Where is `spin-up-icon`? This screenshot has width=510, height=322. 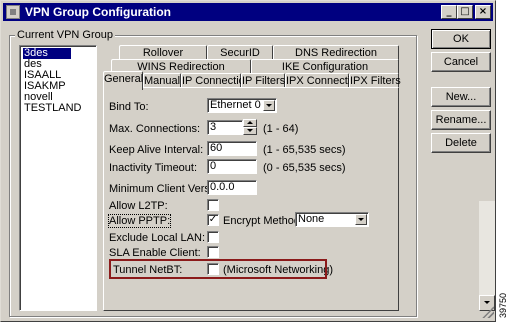
spin-up-icon is located at coordinates (250, 123).